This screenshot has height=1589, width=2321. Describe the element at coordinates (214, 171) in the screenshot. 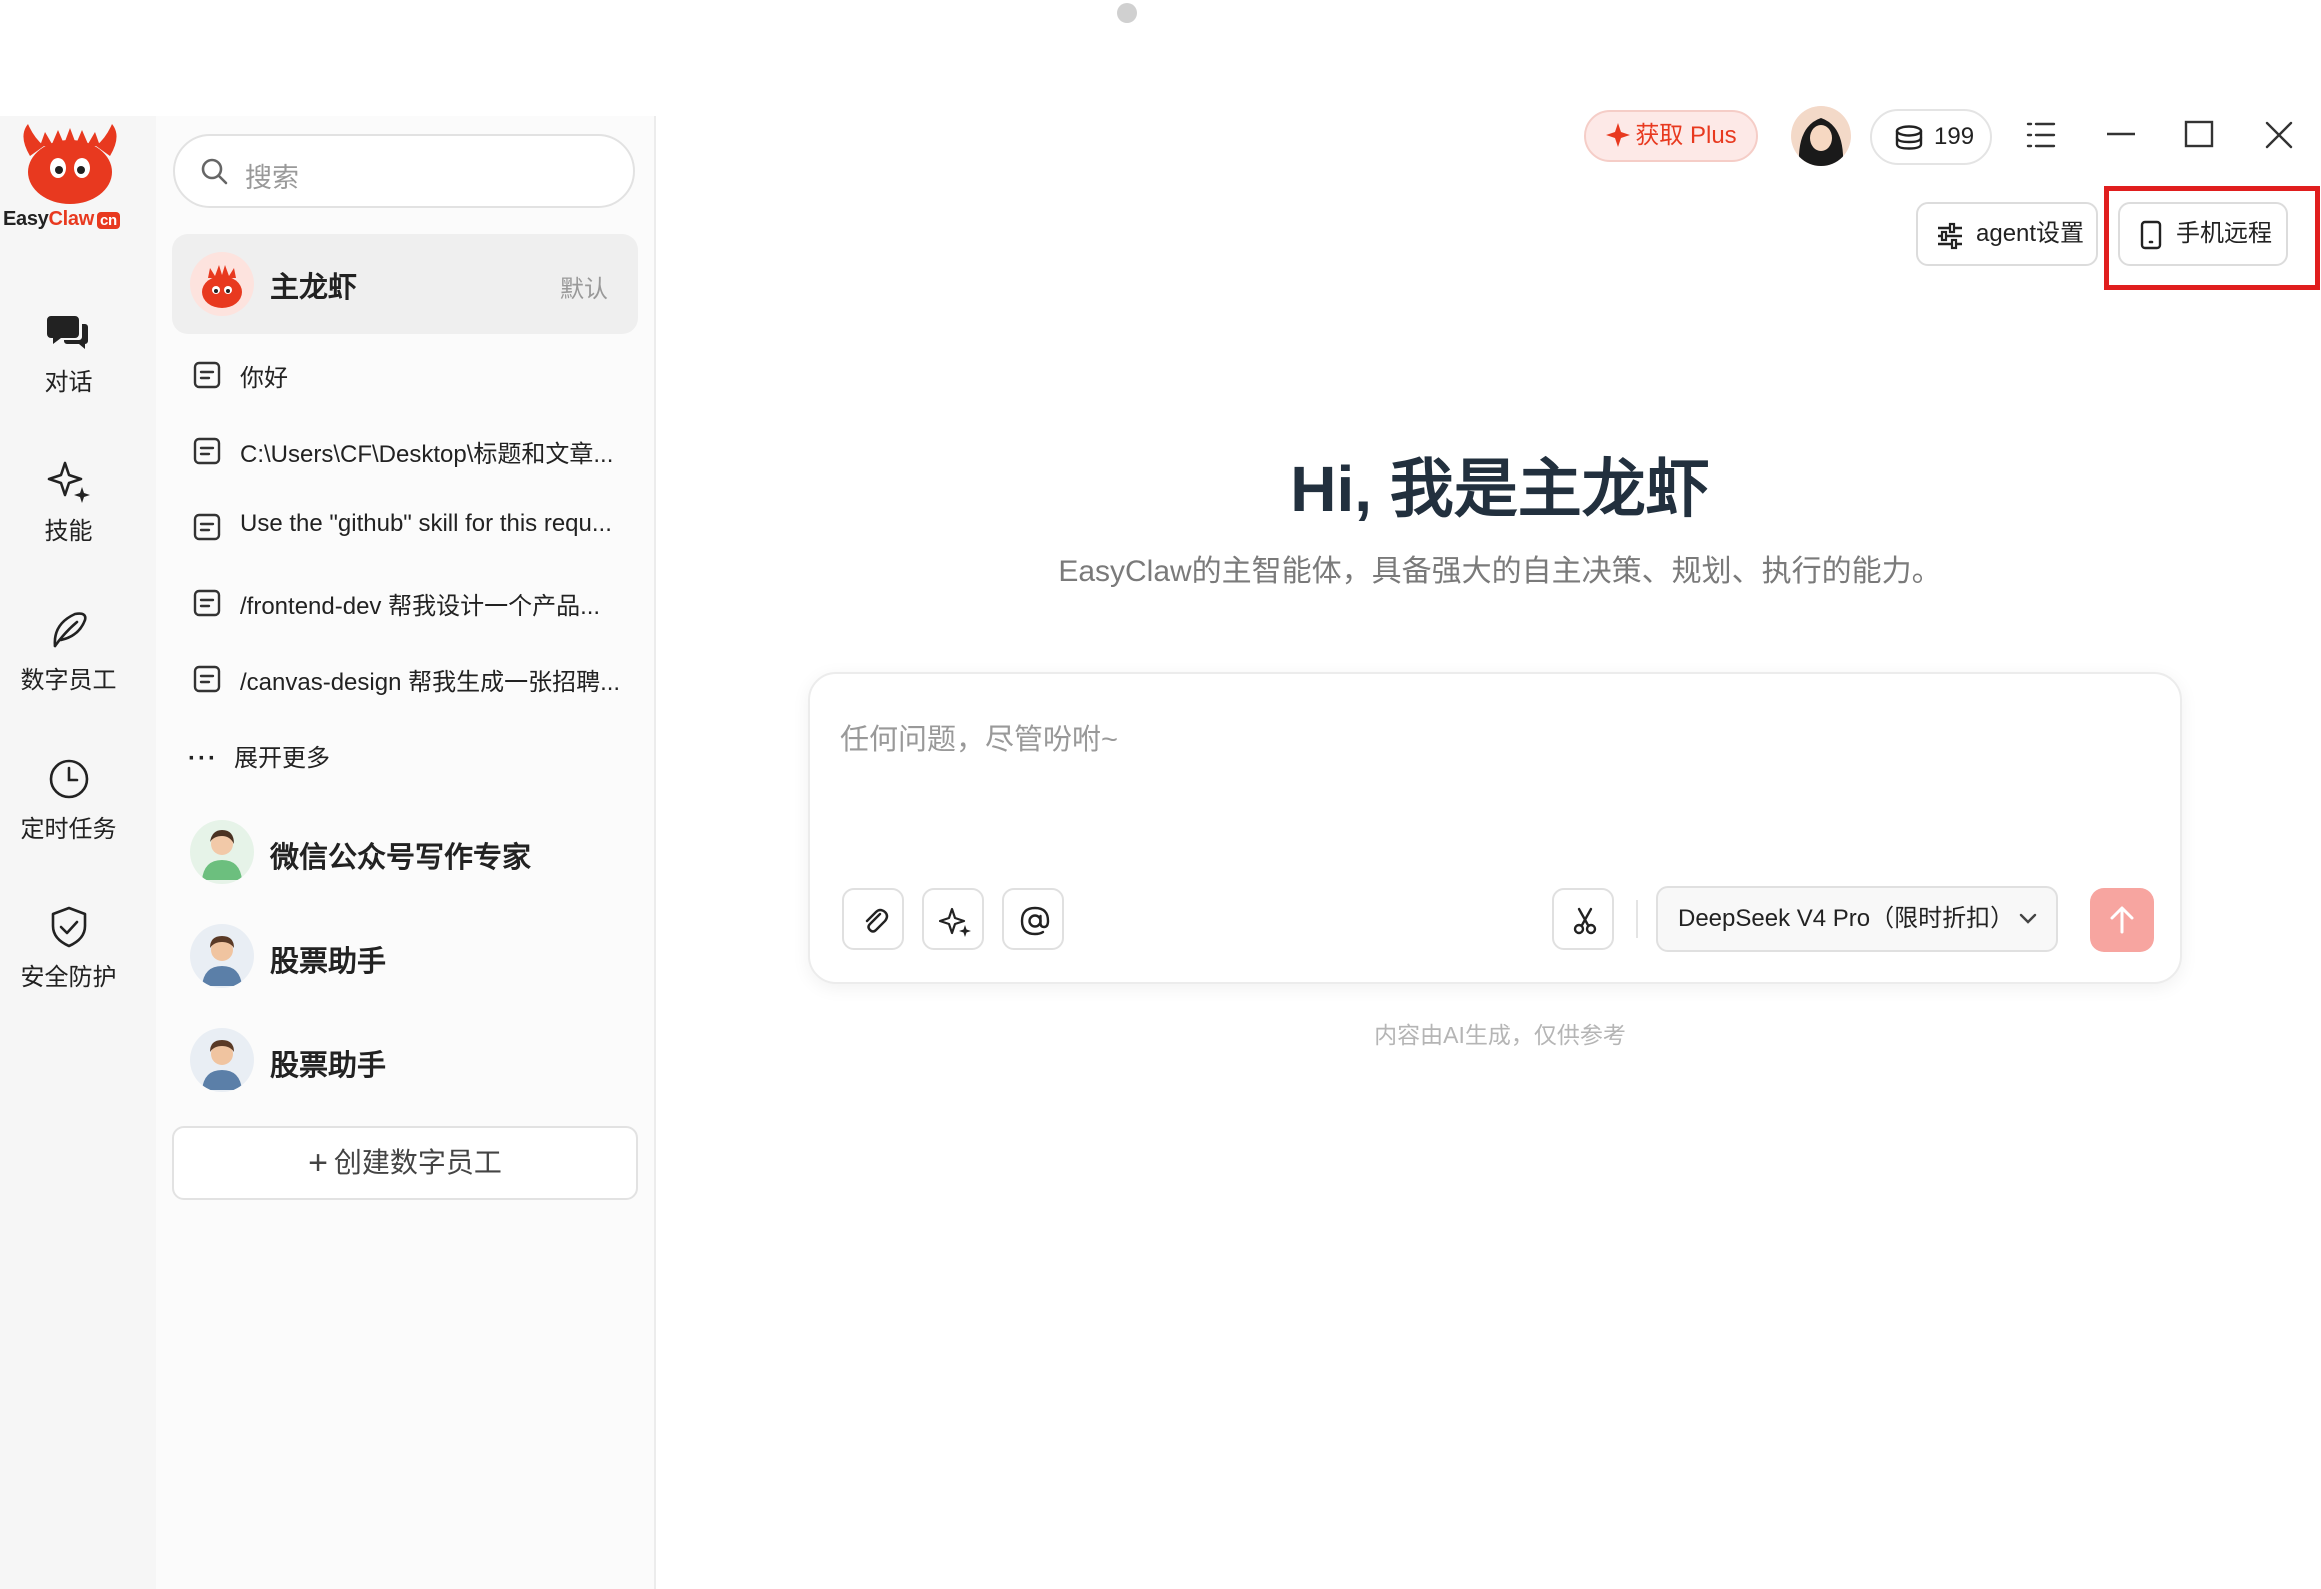

I see `search-icon` at that location.